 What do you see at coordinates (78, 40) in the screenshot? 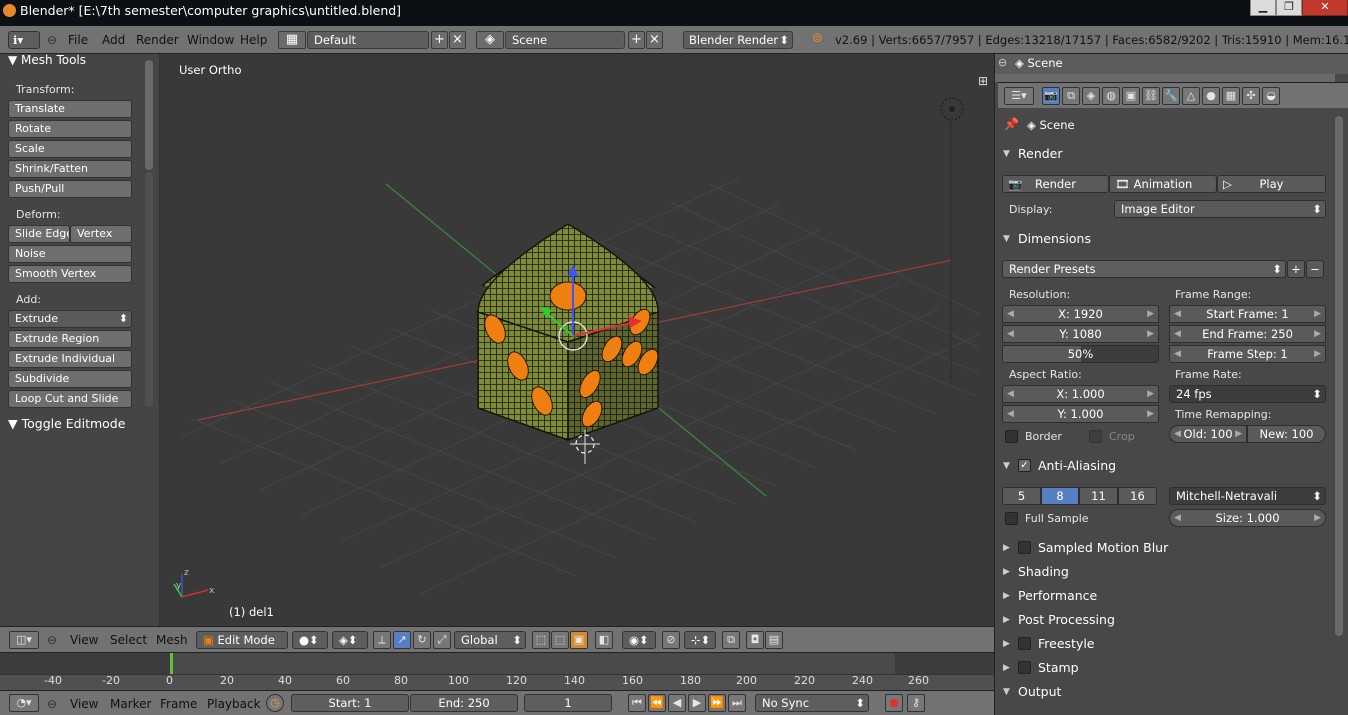
I see `menu-file: File` at bounding box center [78, 40].